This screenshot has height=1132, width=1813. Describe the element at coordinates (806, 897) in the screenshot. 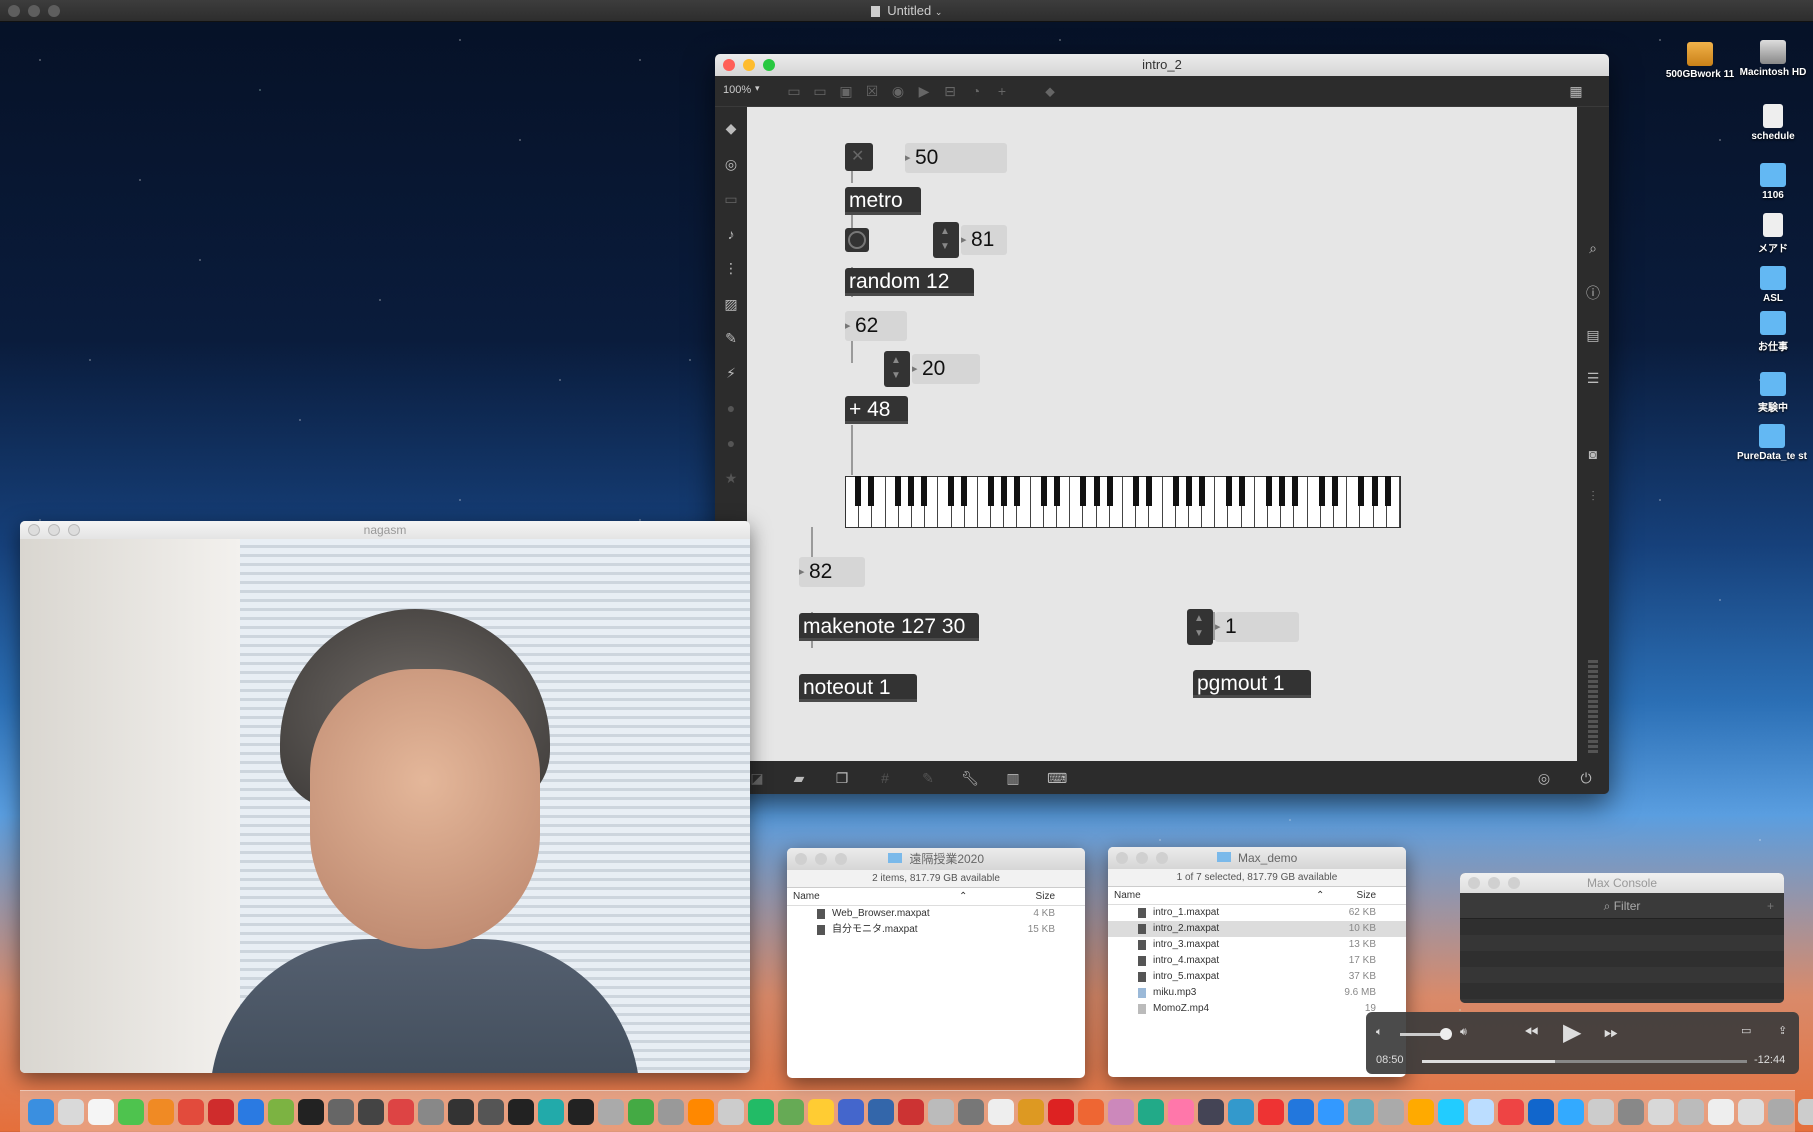

I see `name-column-header: Name` at that location.